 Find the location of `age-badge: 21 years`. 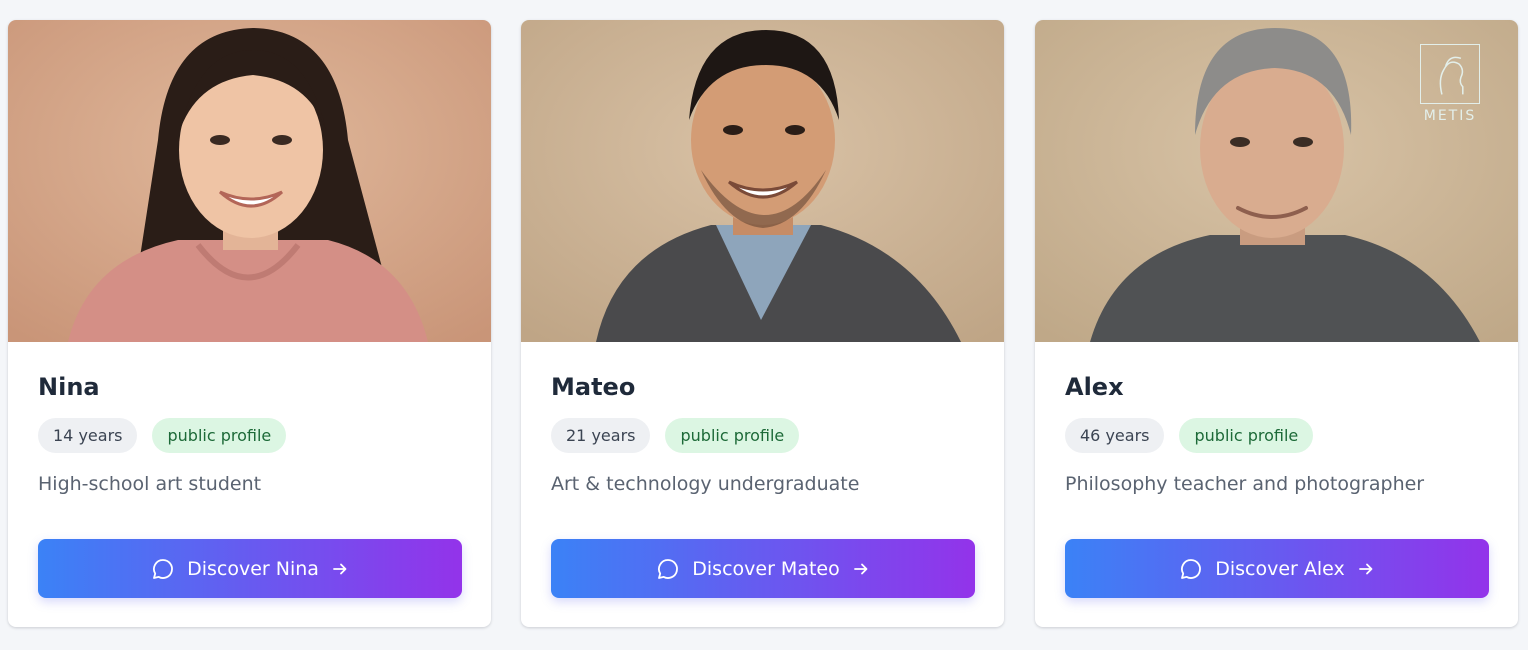

age-badge: 21 years is located at coordinates (601, 435).